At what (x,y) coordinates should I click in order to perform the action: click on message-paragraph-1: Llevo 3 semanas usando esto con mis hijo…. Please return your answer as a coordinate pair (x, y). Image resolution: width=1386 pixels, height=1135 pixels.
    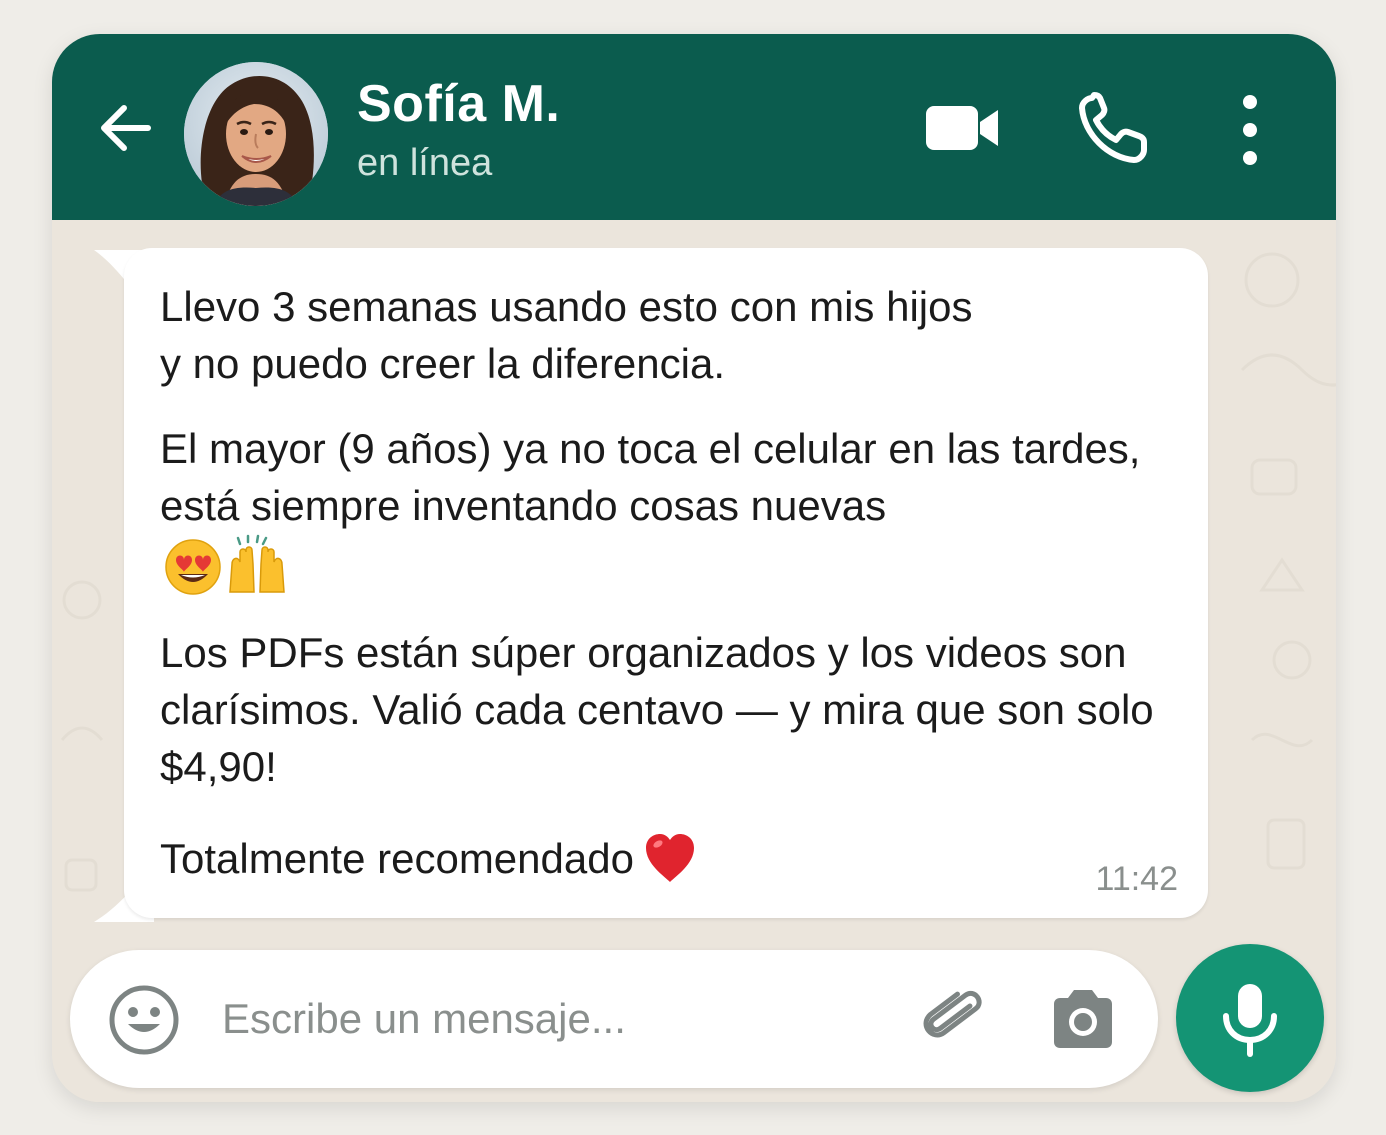
    Looking at the image, I should click on (566, 335).